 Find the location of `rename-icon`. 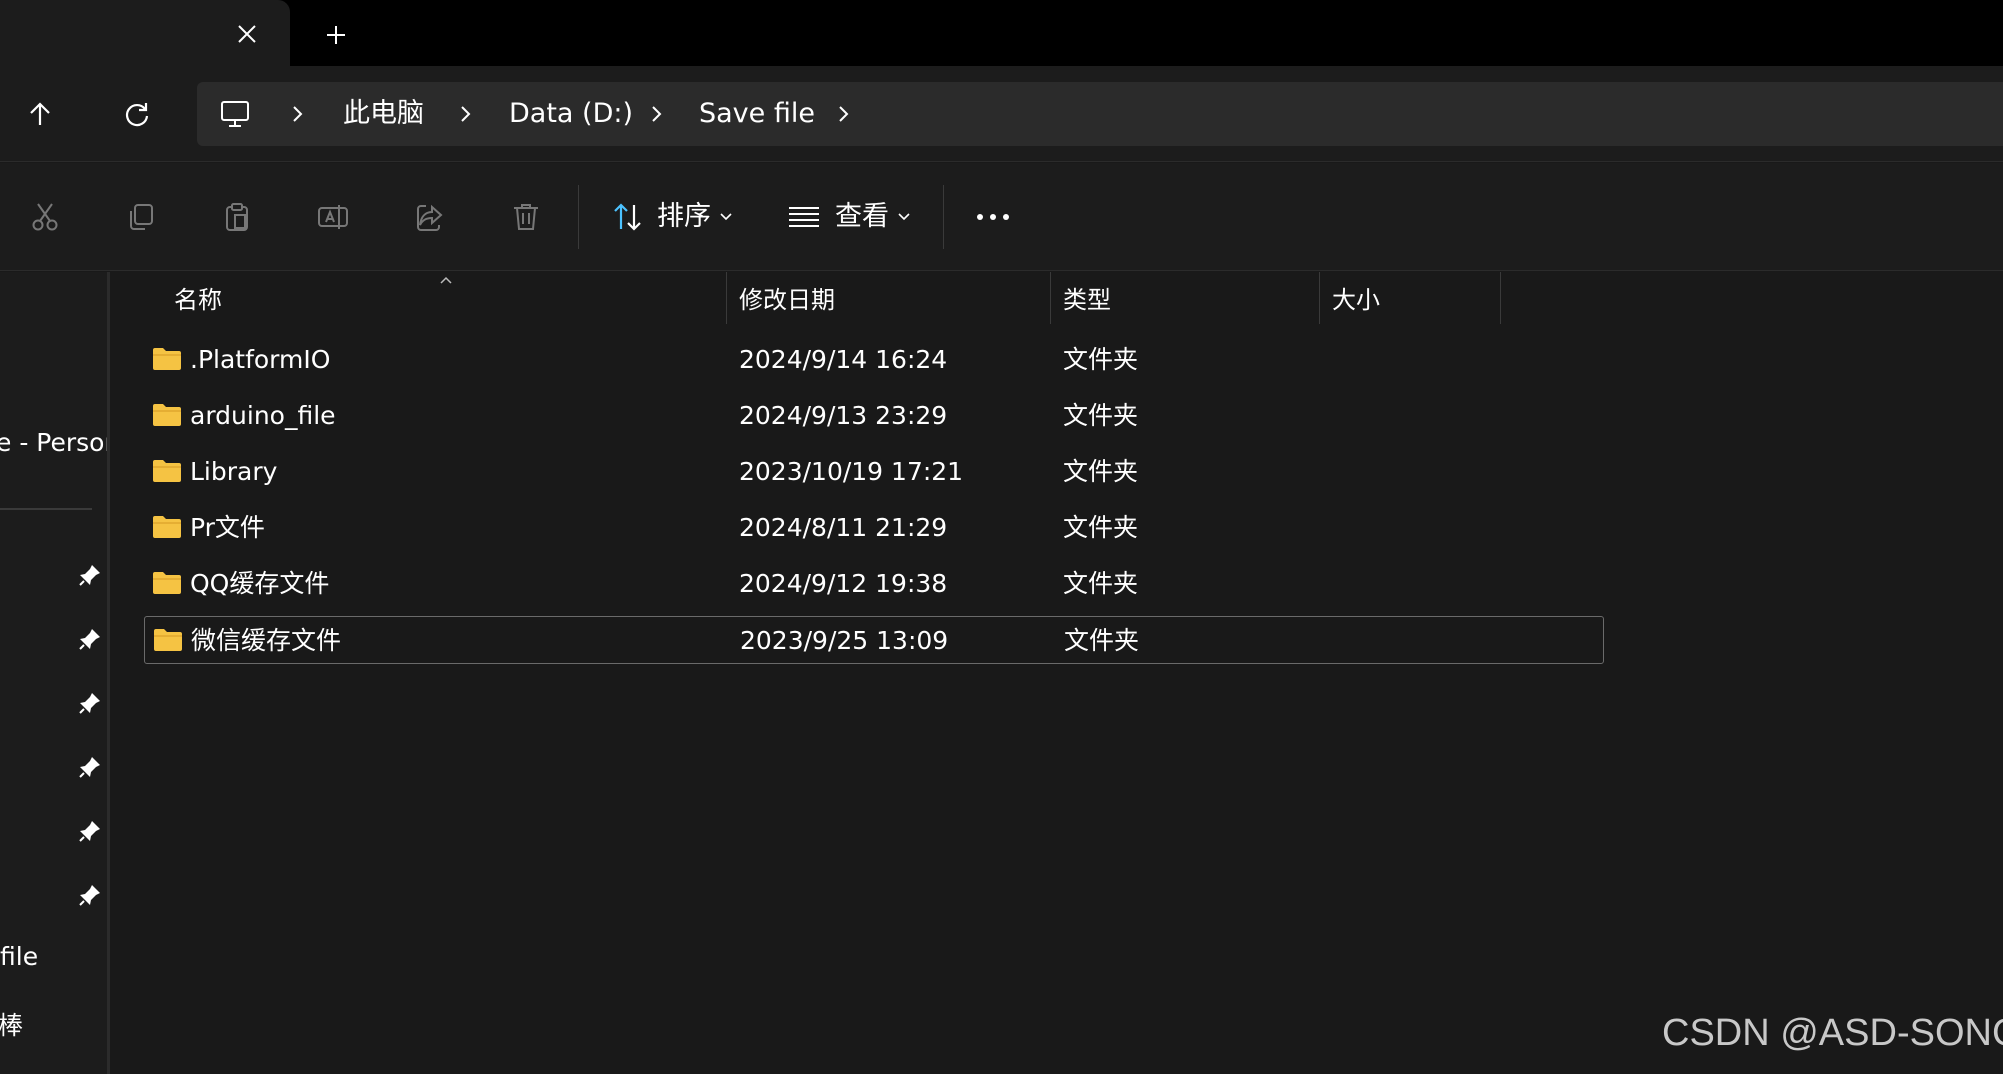

rename-icon is located at coordinates (333, 217).